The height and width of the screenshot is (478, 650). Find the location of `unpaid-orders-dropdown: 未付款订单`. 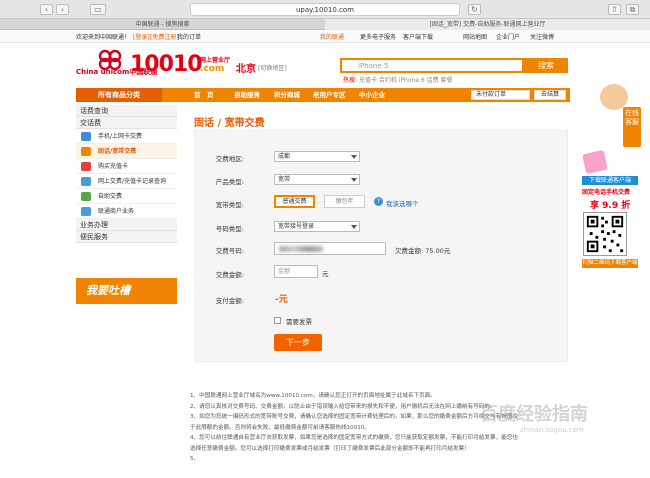

unpaid-orders-dropdown: 未付款订单 is located at coordinates (500, 95).